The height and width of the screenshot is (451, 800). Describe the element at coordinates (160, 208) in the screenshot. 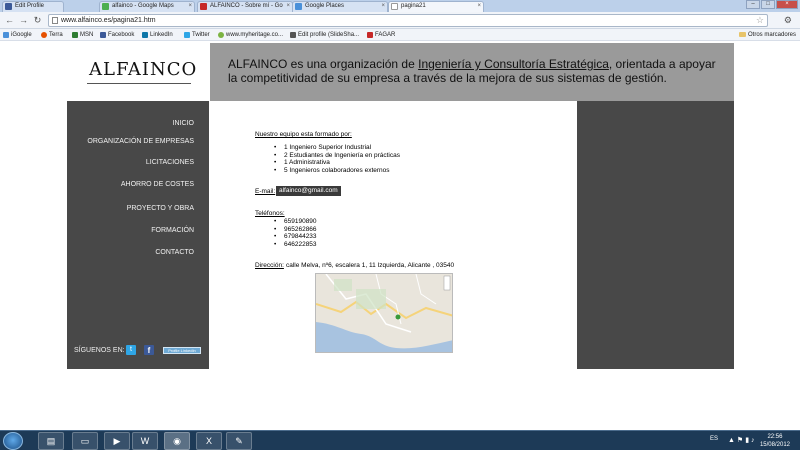

I see `nav-proyecto-obra: PROYECTO Y OBRA` at that location.